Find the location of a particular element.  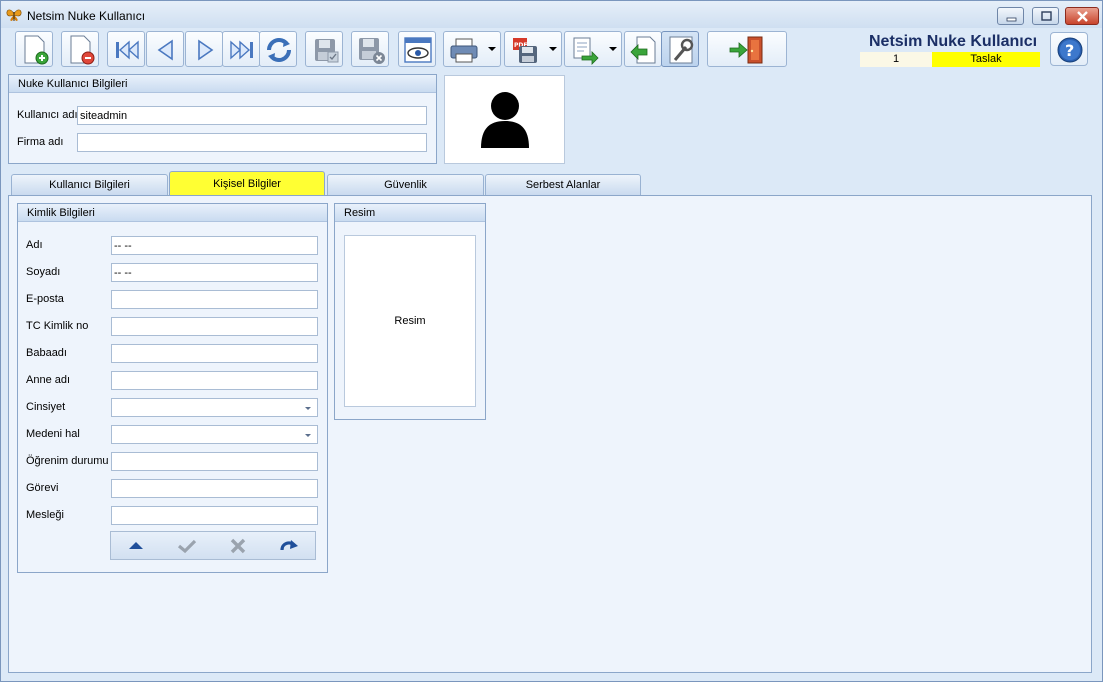

tab-label: Serbest Alanlar is located at coordinates (563, 185).